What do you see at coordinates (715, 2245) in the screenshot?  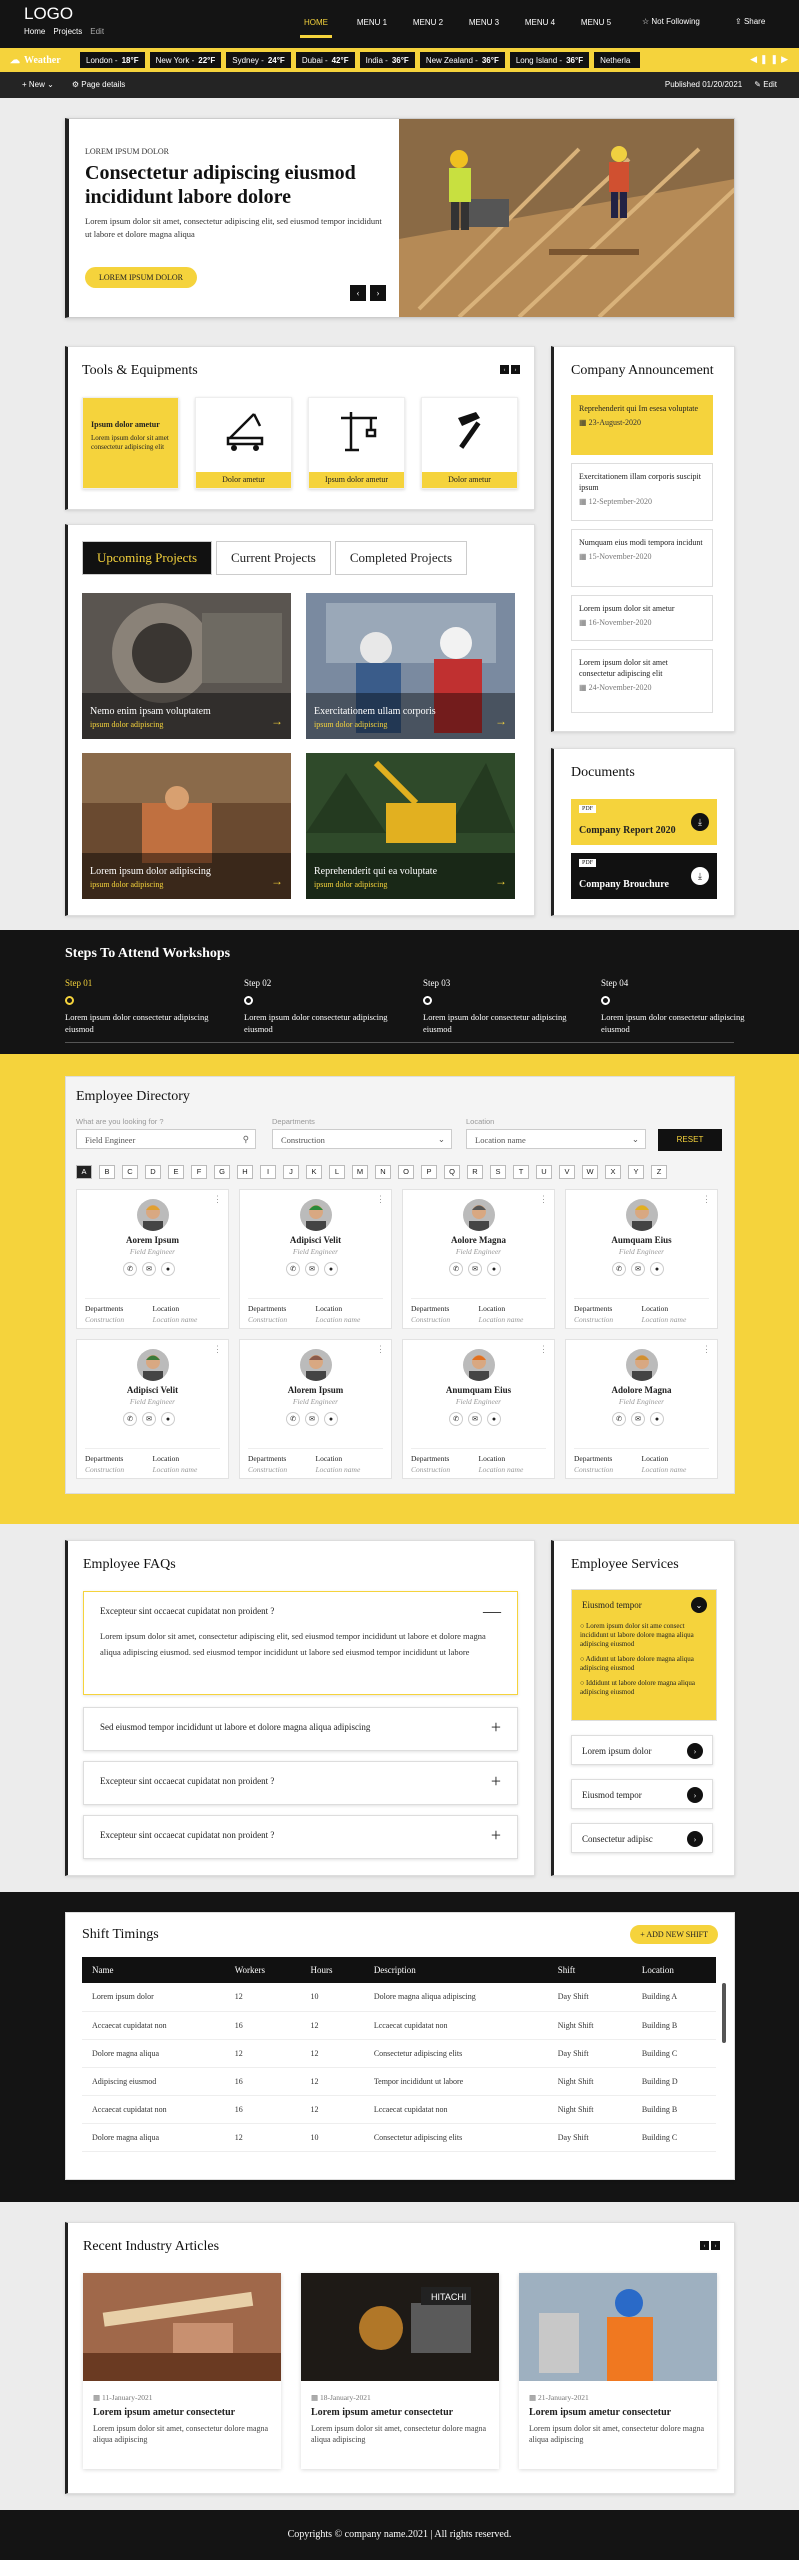 I see `articles-next-button: ›` at bounding box center [715, 2245].